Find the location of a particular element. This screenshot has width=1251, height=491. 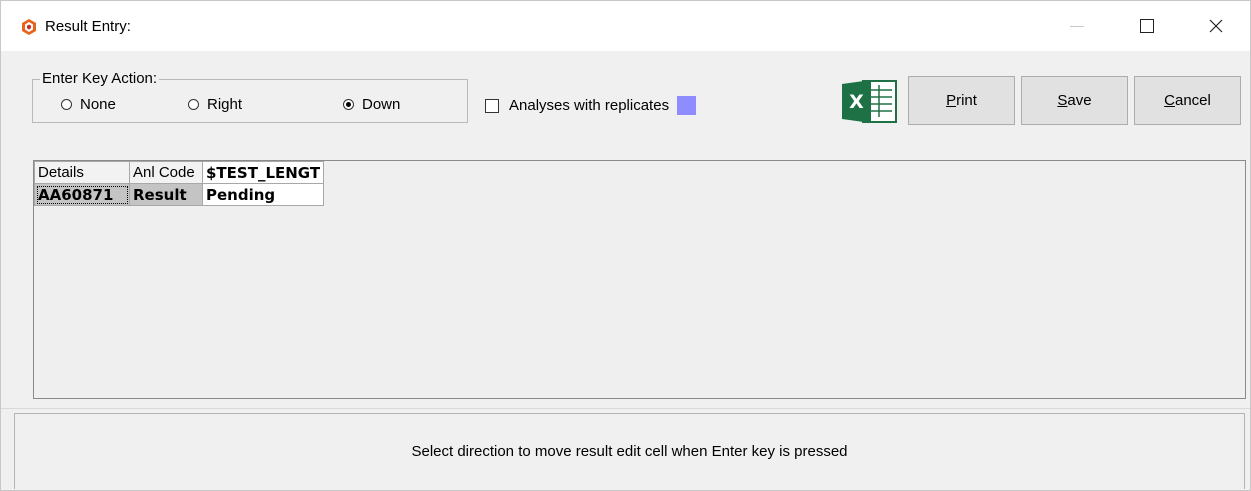

app-logo-icon is located at coordinates (29, 27).